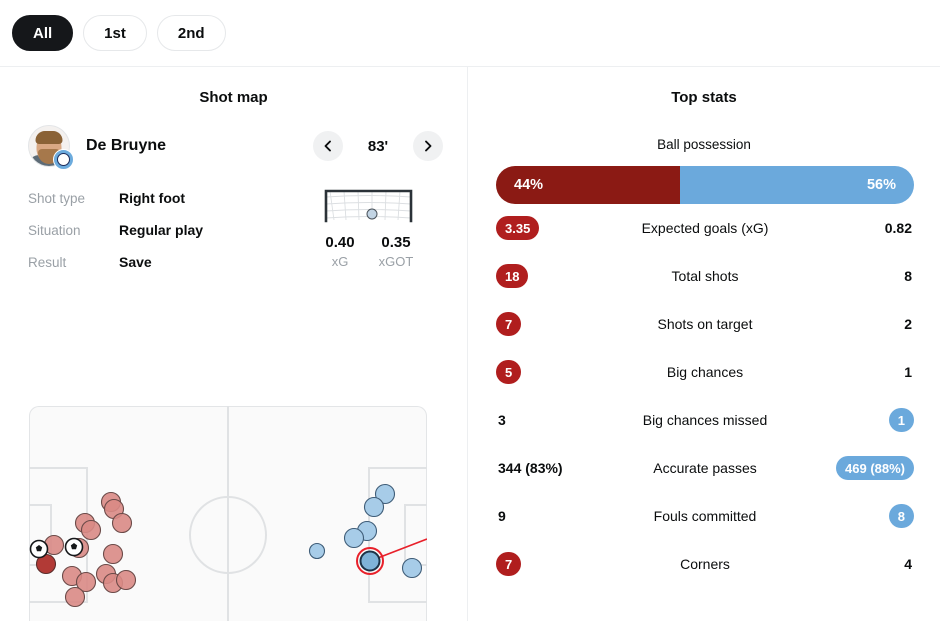 Image resolution: width=940 pixels, height=621 pixels. I want to click on possession-bar: 44% 56%, so click(705, 185).